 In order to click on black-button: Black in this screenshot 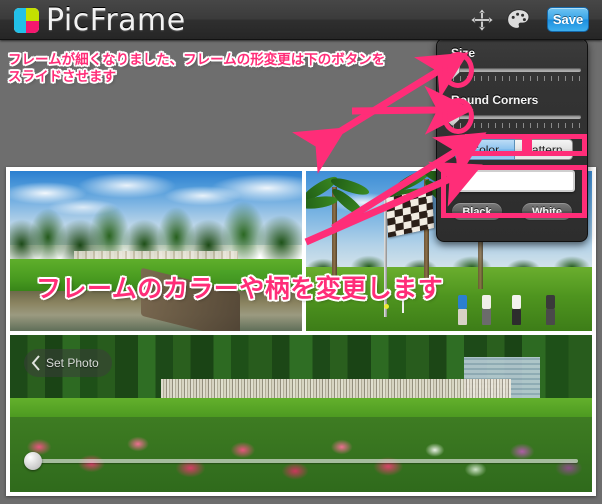, I will do `click(477, 211)`.